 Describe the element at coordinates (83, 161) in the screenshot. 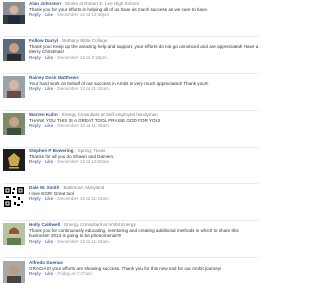

I see `comment-timestamp: December 13 at 10:50am` at that location.